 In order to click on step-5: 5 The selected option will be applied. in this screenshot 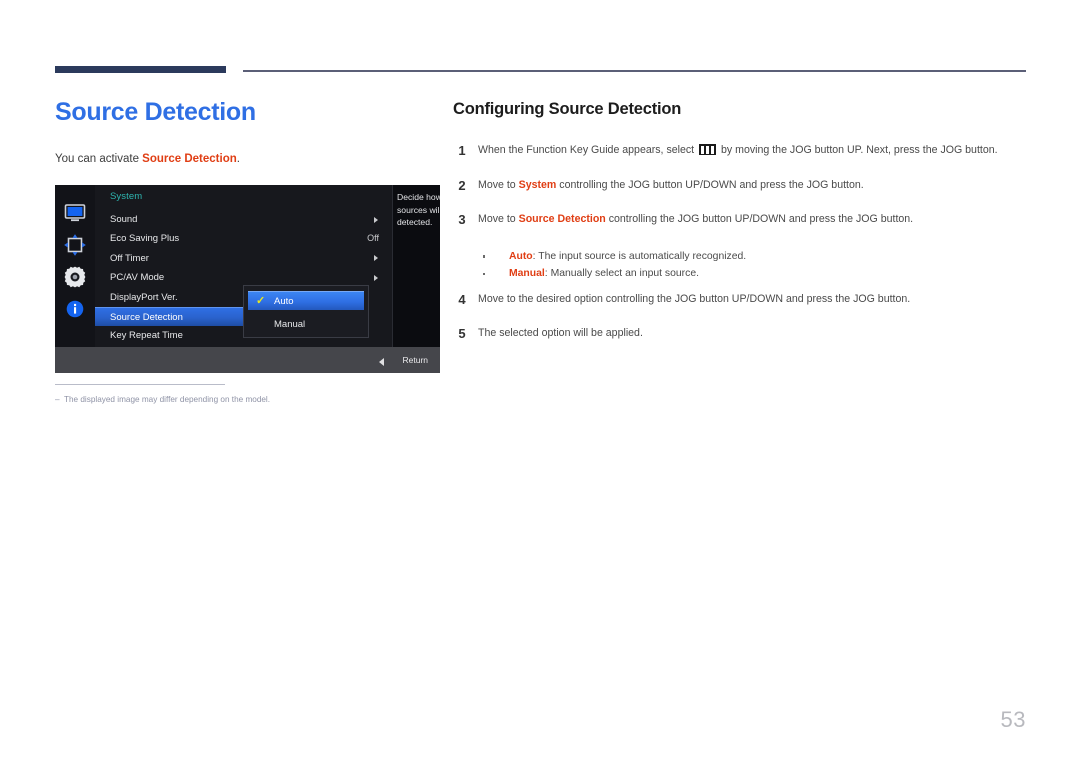, I will do `click(740, 343)`.